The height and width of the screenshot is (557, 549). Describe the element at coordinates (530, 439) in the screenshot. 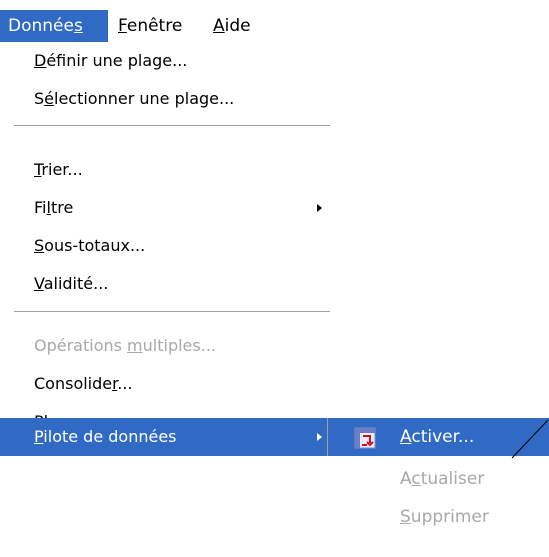

I see `callout-line` at that location.